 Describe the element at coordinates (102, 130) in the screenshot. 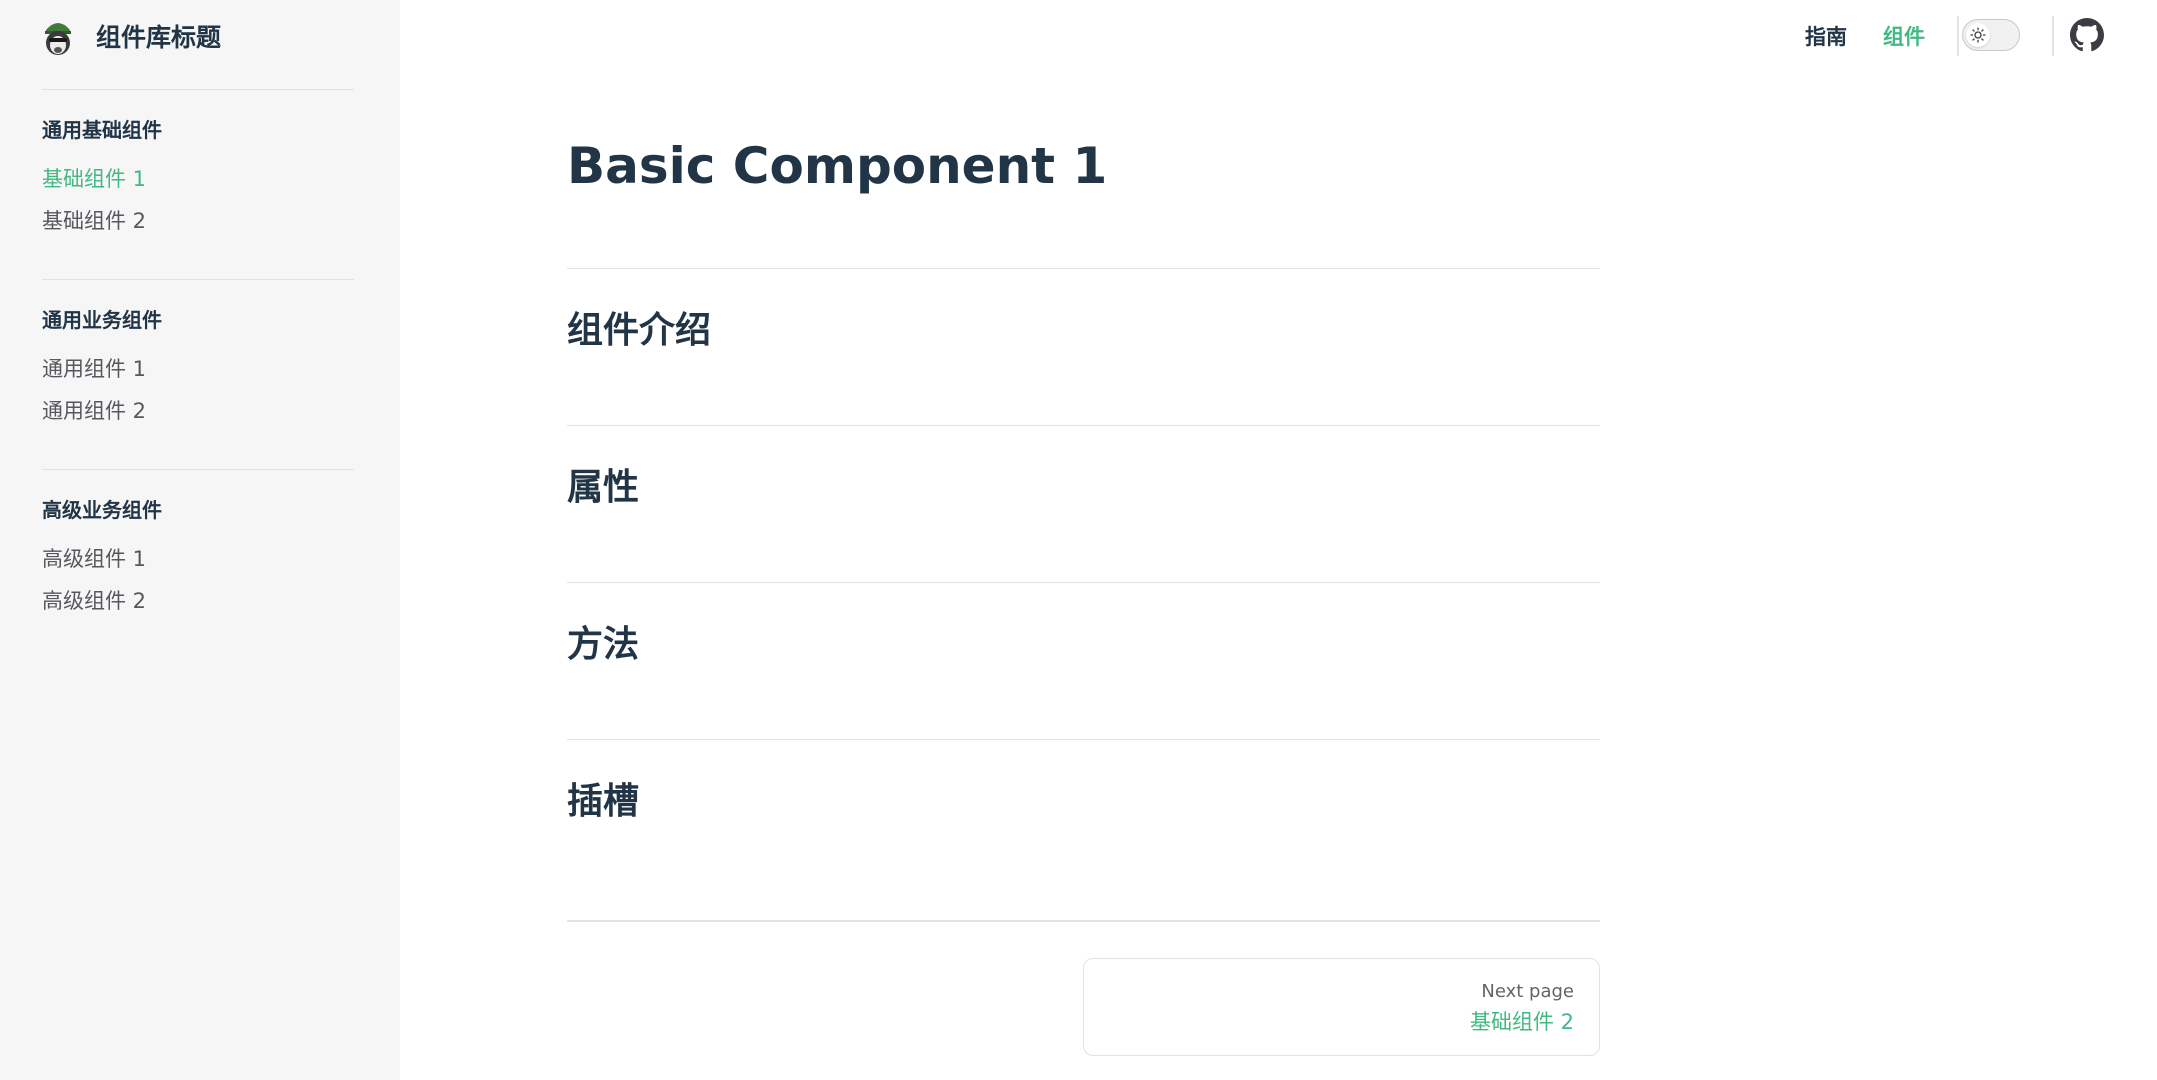

I see `sidebar-group-title: 通用基础组件` at that location.